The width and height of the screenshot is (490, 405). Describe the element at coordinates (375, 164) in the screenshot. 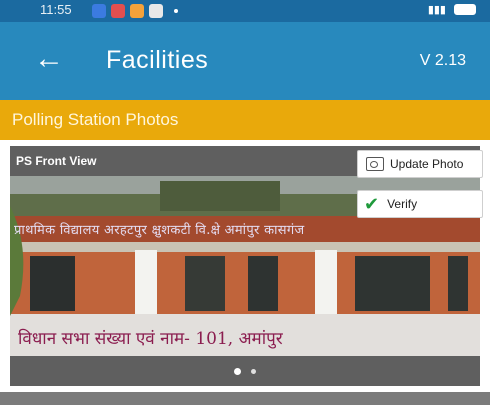

I see `photo-icon` at that location.